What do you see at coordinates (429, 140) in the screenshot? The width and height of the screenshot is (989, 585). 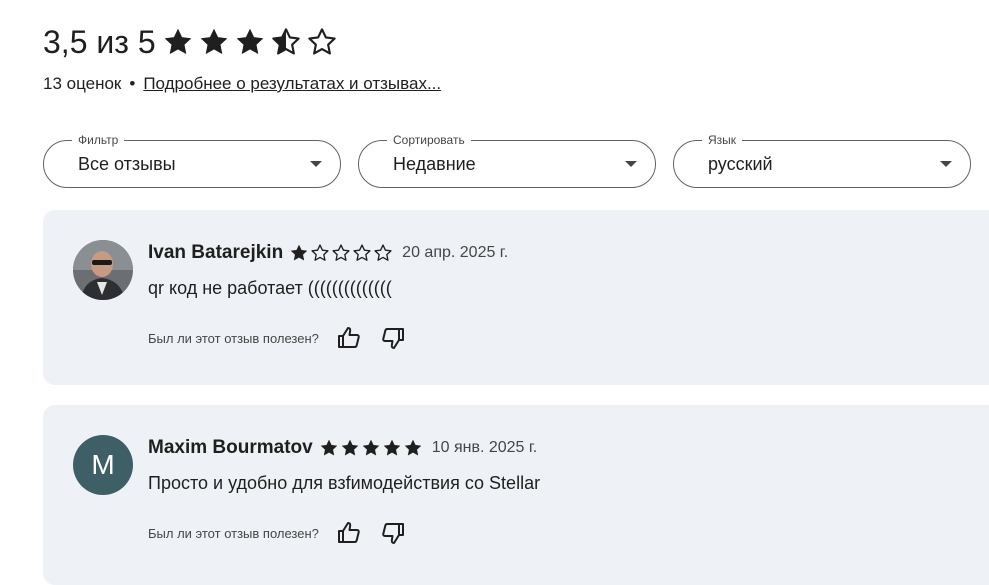 I see `sort-label: Сортировать` at bounding box center [429, 140].